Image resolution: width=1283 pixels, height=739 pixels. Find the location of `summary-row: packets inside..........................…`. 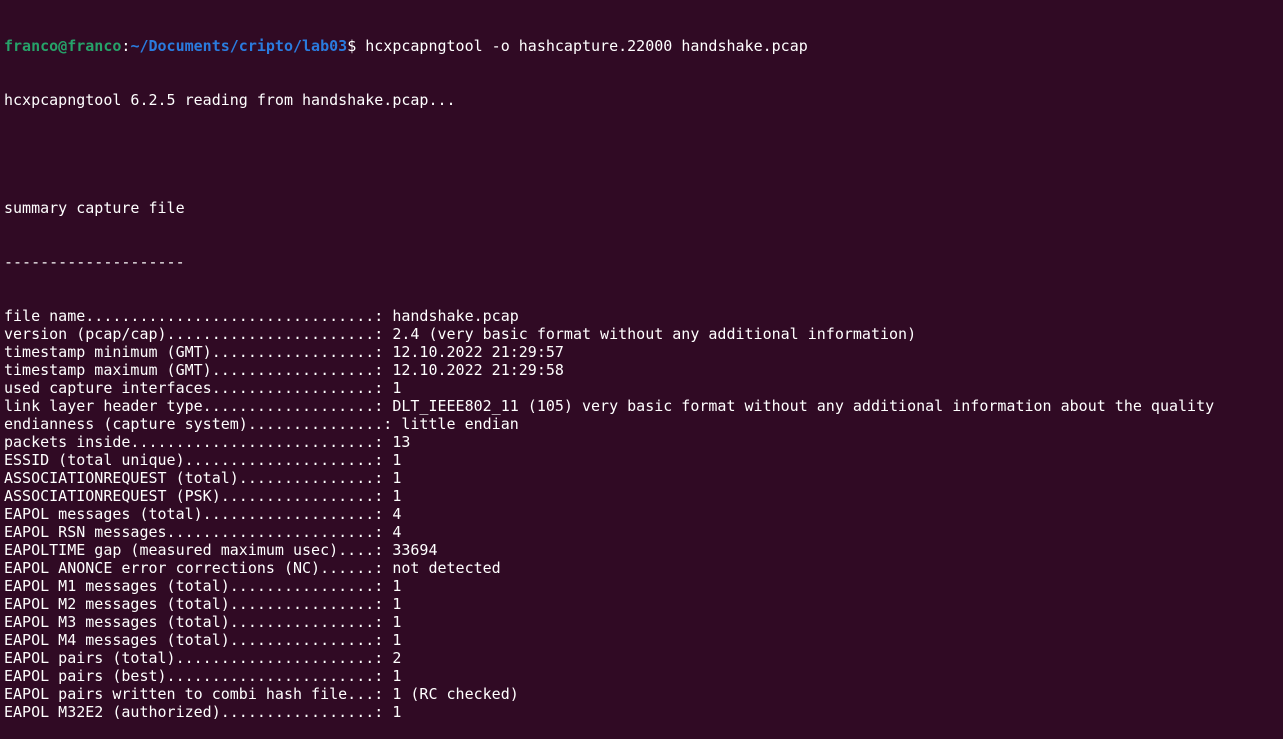

summary-row: packets inside..........................… is located at coordinates (609, 442).